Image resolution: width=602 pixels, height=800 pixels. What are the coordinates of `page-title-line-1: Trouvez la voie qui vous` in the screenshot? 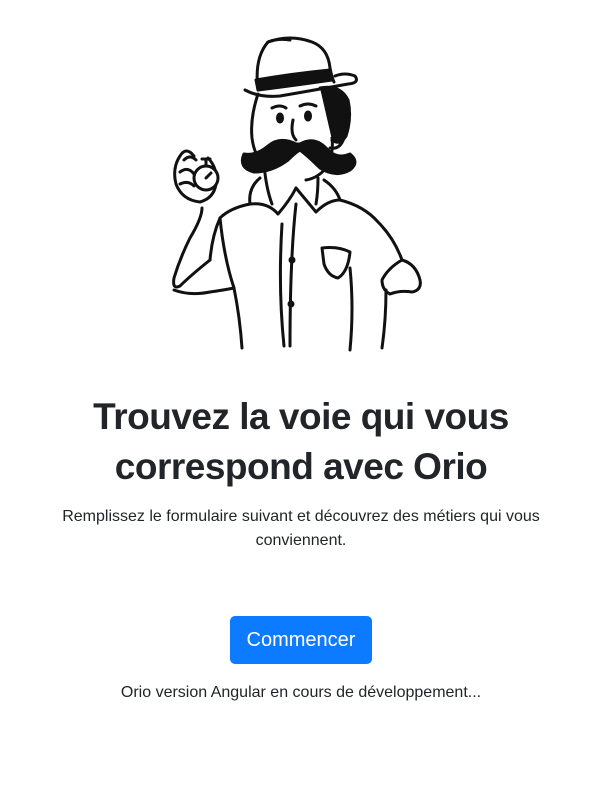 It's located at (301, 416).